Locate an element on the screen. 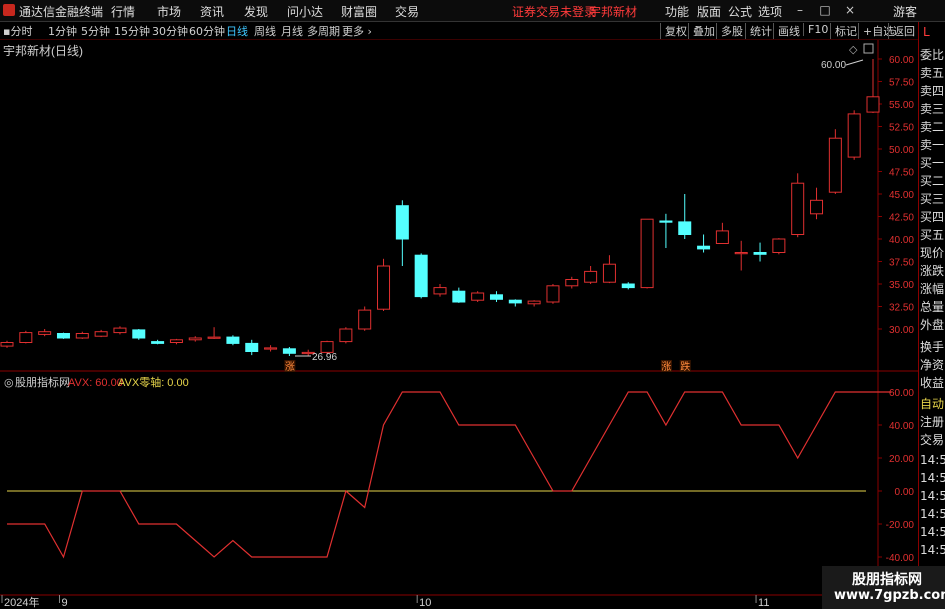 This screenshot has width=945, height=609. signal-marker: 涨 is located at coordinates (666, 367).